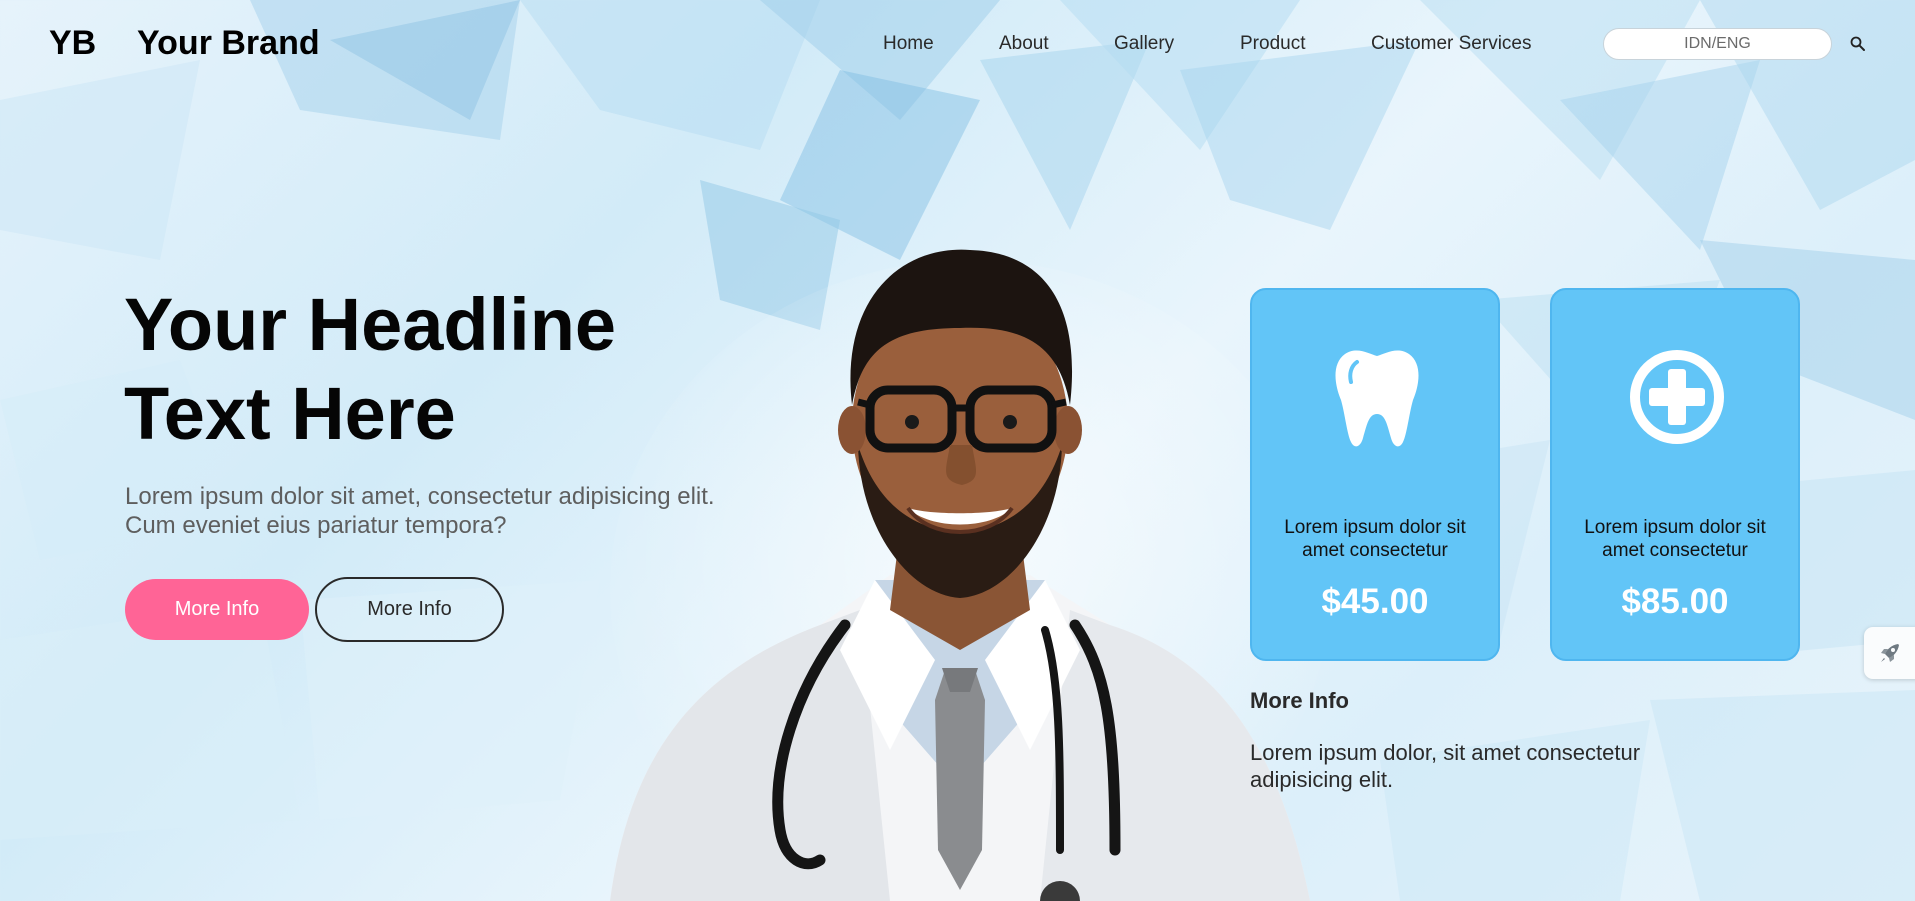 Image resolution: width=1915 pixels, height=901 pixels. I want to click on hero-headline: Your Headline Text Here, so click(444, 369).